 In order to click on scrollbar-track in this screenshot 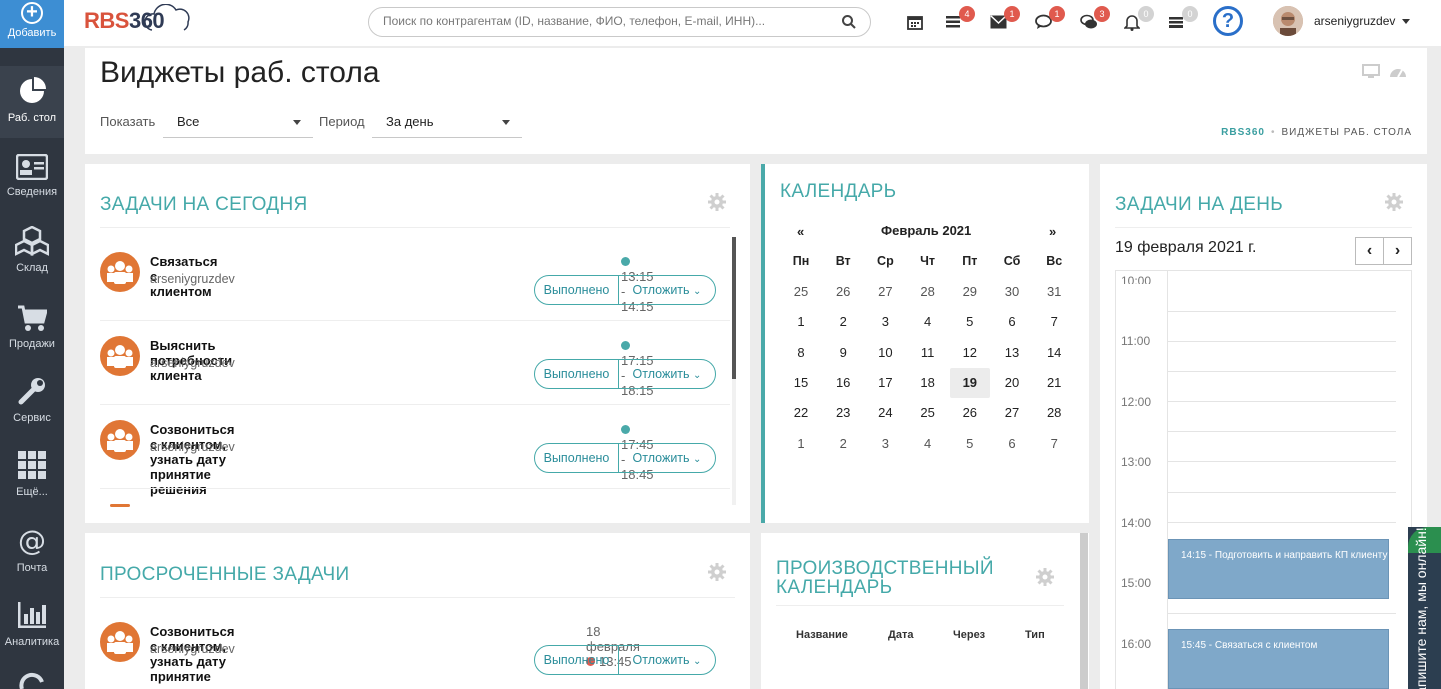, I will do `click(734, 371)`.